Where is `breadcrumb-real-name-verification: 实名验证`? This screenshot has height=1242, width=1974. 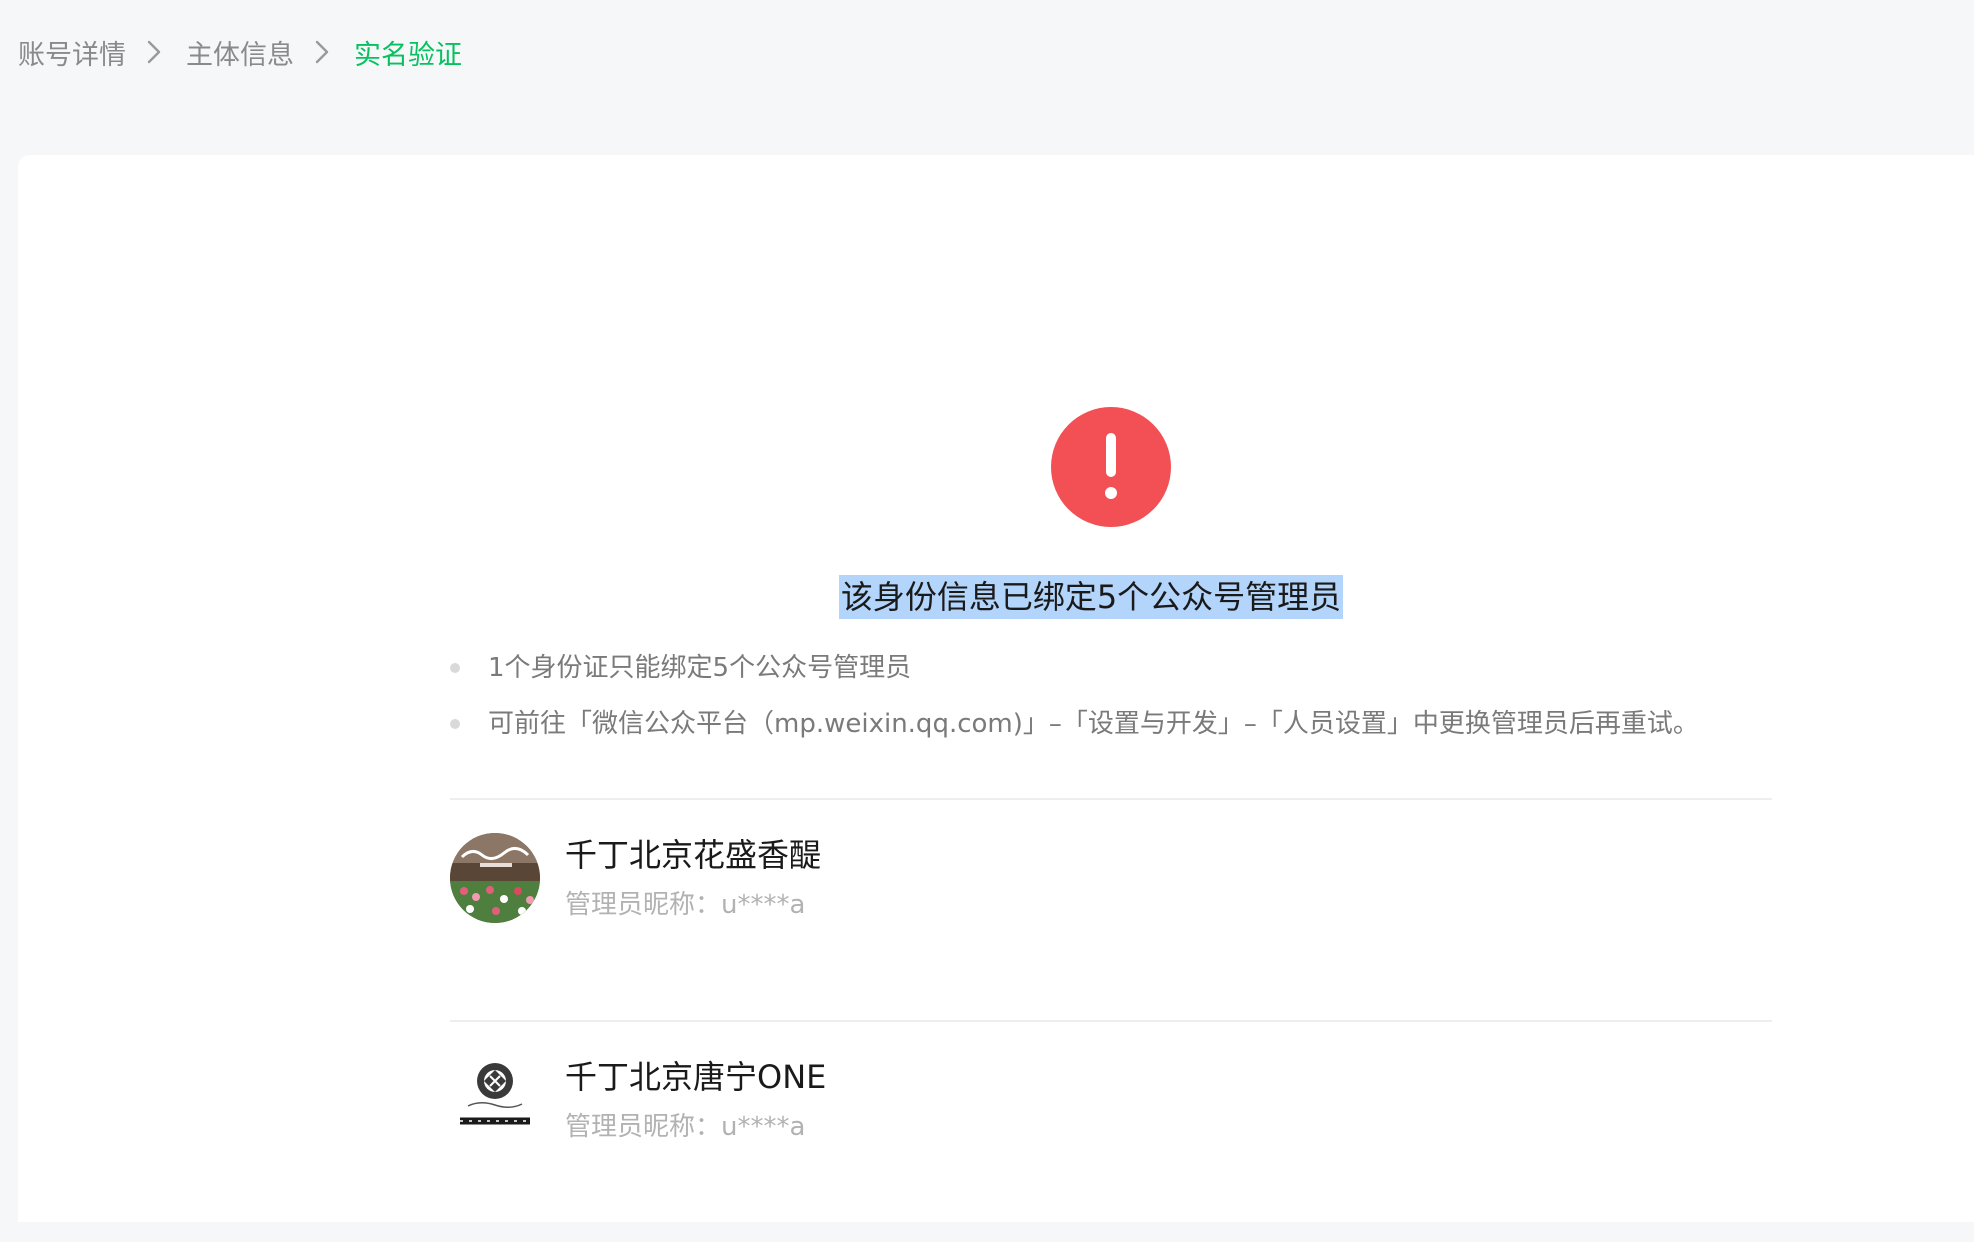 breadcrumb-real-name-verification: 实名验证 is located at coordinates (408, 55).